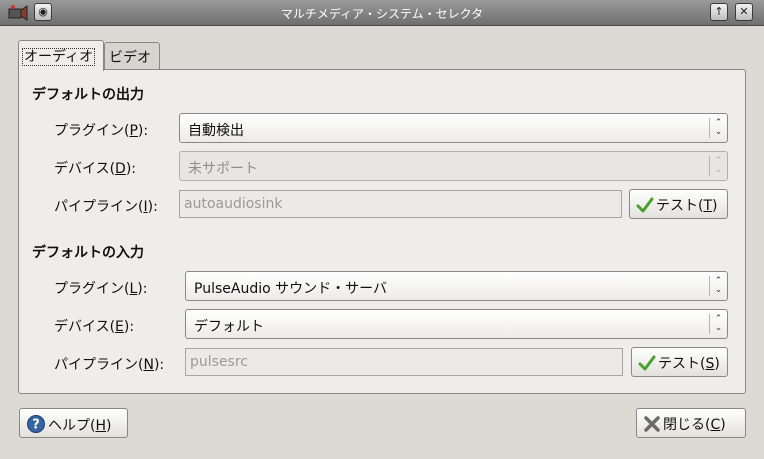 This screenshot has width=764, height=459. Describe the element at coordinates (652, 424) in the screenshot. I see `close-icon` at that location.